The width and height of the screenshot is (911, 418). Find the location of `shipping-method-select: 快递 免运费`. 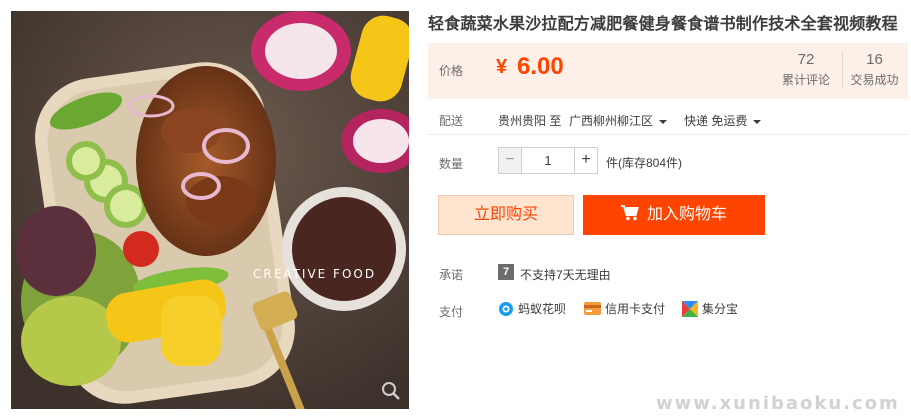

shipping-method-select: 快递 免运费 is located at coordinates (723, 120).